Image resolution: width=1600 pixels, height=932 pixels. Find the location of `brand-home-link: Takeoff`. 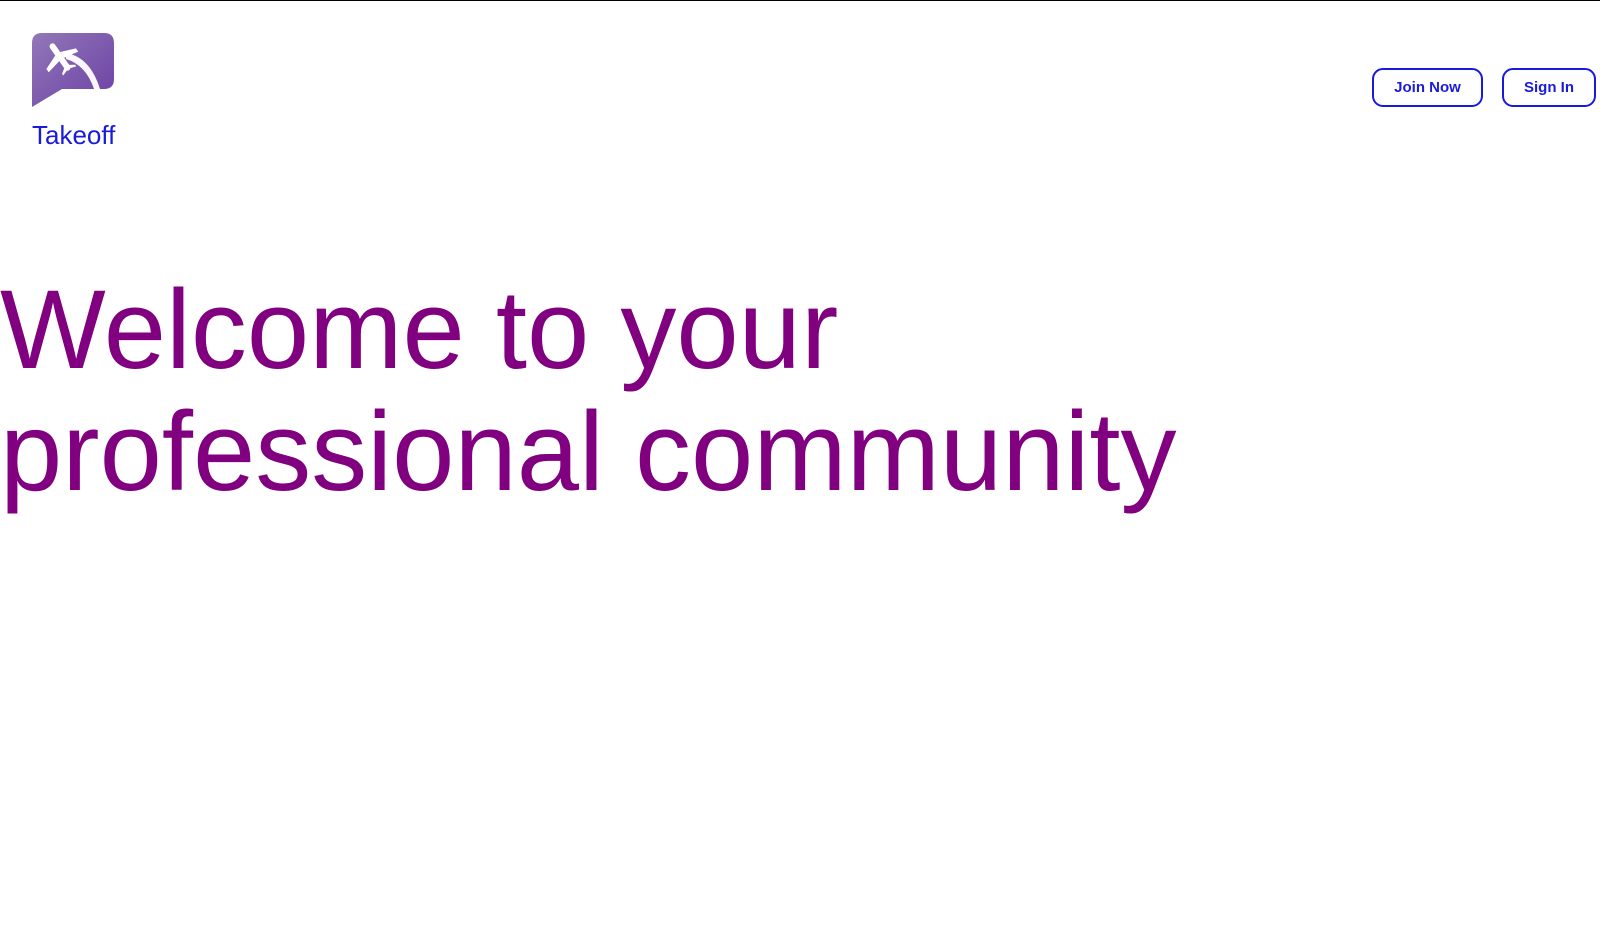

brand-home-link: Takeoff is located at coordinates (92, 98).